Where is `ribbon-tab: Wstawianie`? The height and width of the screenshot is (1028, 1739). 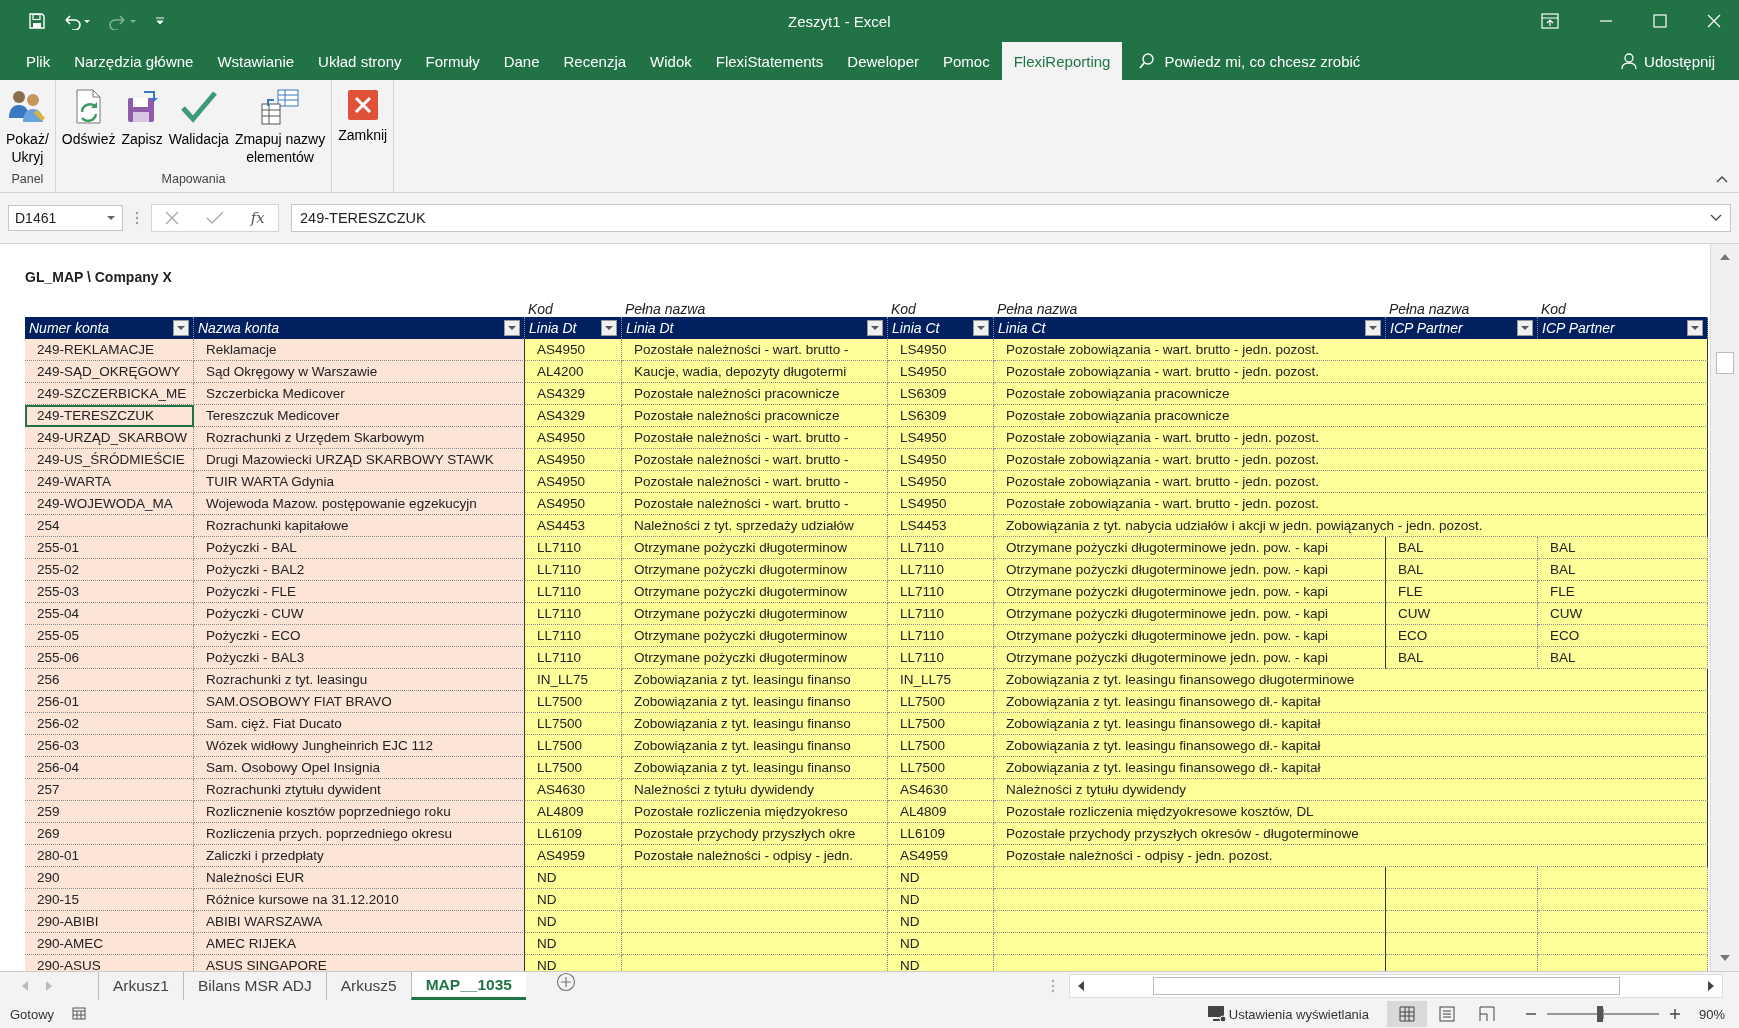
ribbon-tab: Wstawianie is located at coordinates (256, 61).